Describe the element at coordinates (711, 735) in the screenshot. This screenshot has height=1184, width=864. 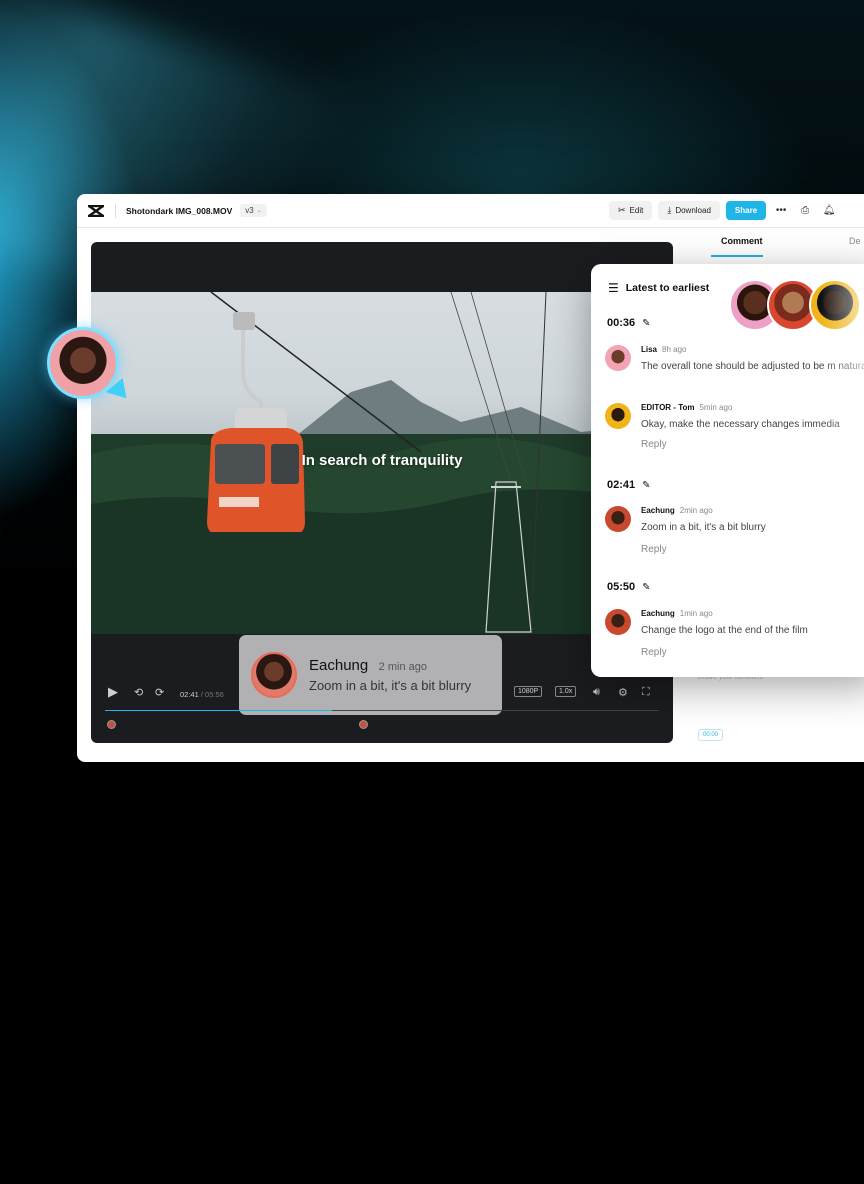
I see `time-chip: 00:00` at that location.